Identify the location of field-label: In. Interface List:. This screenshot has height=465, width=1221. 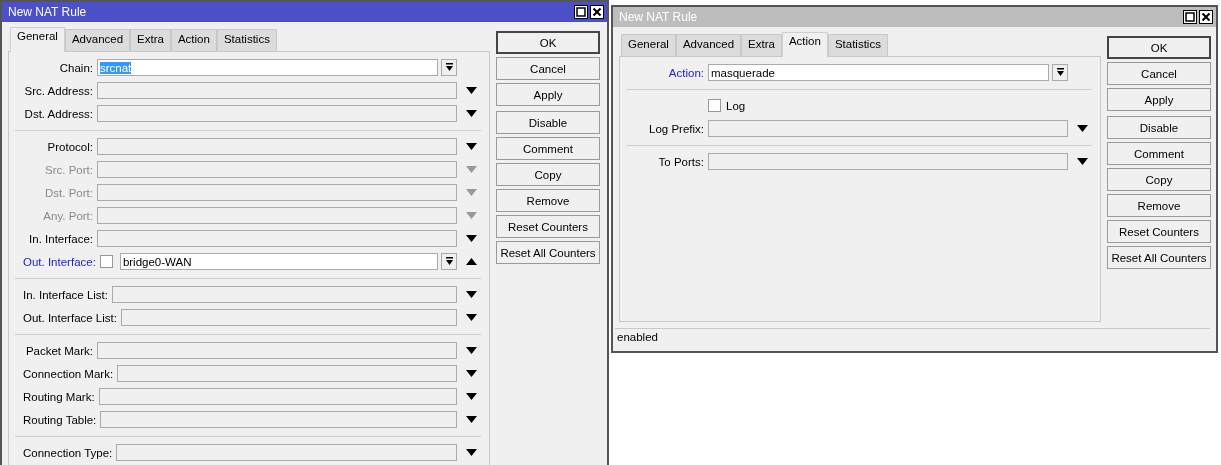
(65, 294).